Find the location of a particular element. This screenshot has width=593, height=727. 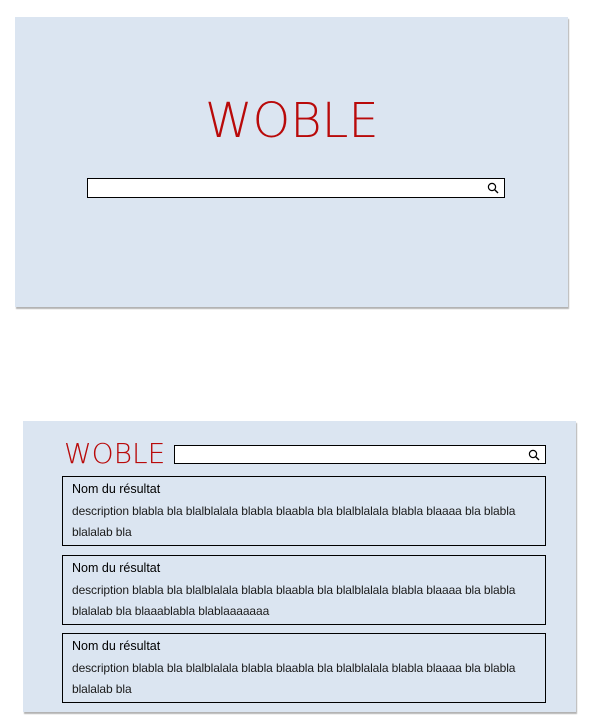

home-search-bar is located at coordinates (296, 188).